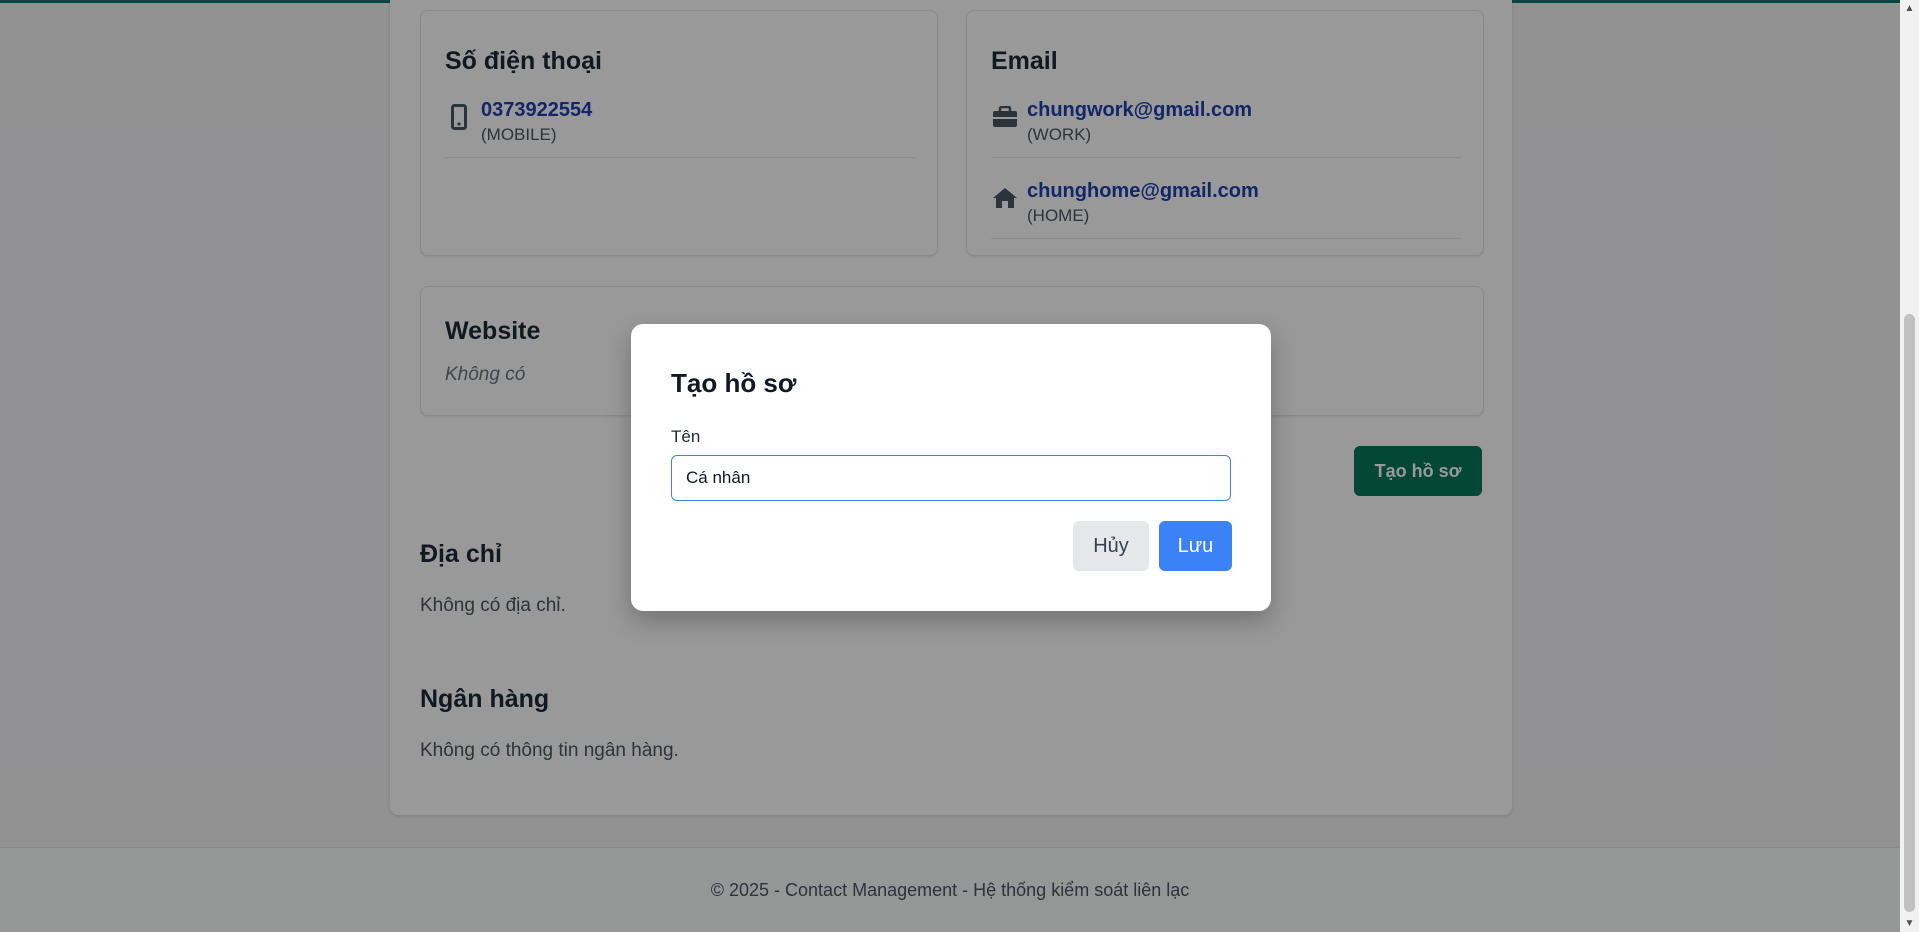  Describe the element at coordinates (1195, 546) in the screenshot. I see `save-button: Lưu` at that location.